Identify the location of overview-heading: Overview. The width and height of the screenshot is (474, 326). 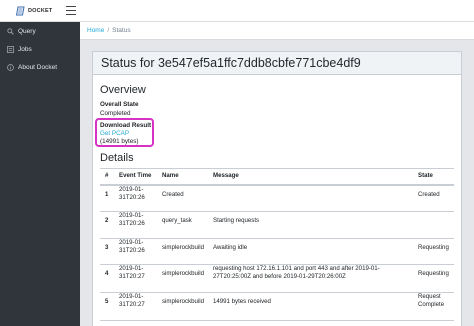
(123, 90).